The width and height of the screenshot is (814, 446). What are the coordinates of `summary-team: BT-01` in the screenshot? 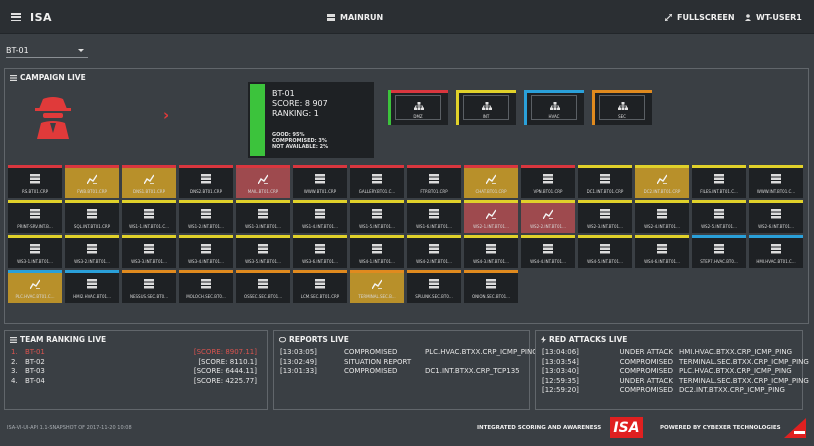 It's located at (283, 93).